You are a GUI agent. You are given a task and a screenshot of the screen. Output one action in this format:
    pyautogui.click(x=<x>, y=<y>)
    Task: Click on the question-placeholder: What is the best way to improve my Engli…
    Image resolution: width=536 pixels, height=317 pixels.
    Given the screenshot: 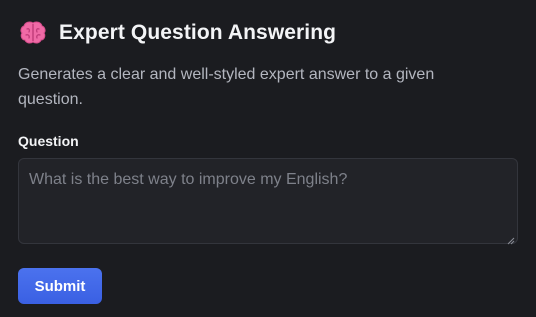 What is the action you would take?
    pyautogui.click(x=188, y=179)
    